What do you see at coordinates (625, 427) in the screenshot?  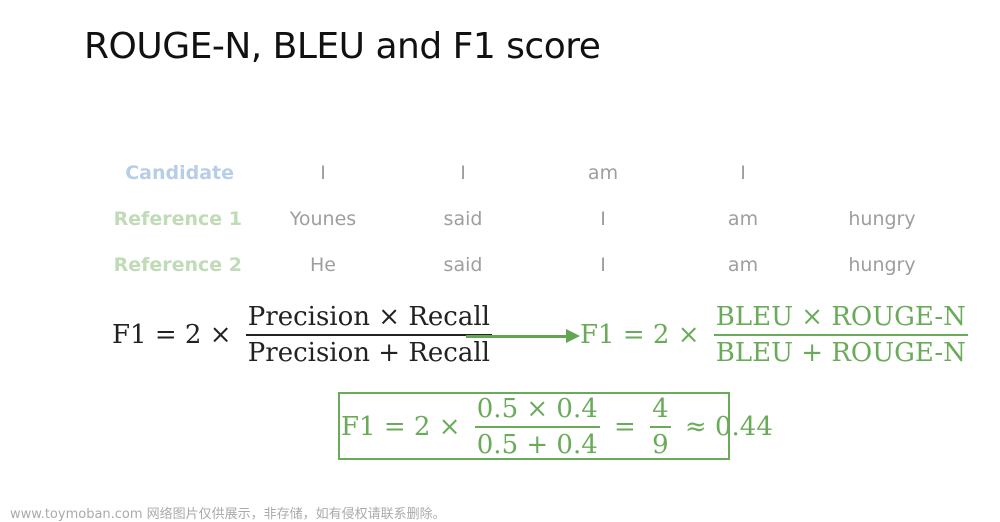 I see `f1-result-equals: =` at bounding box center [625, 427].